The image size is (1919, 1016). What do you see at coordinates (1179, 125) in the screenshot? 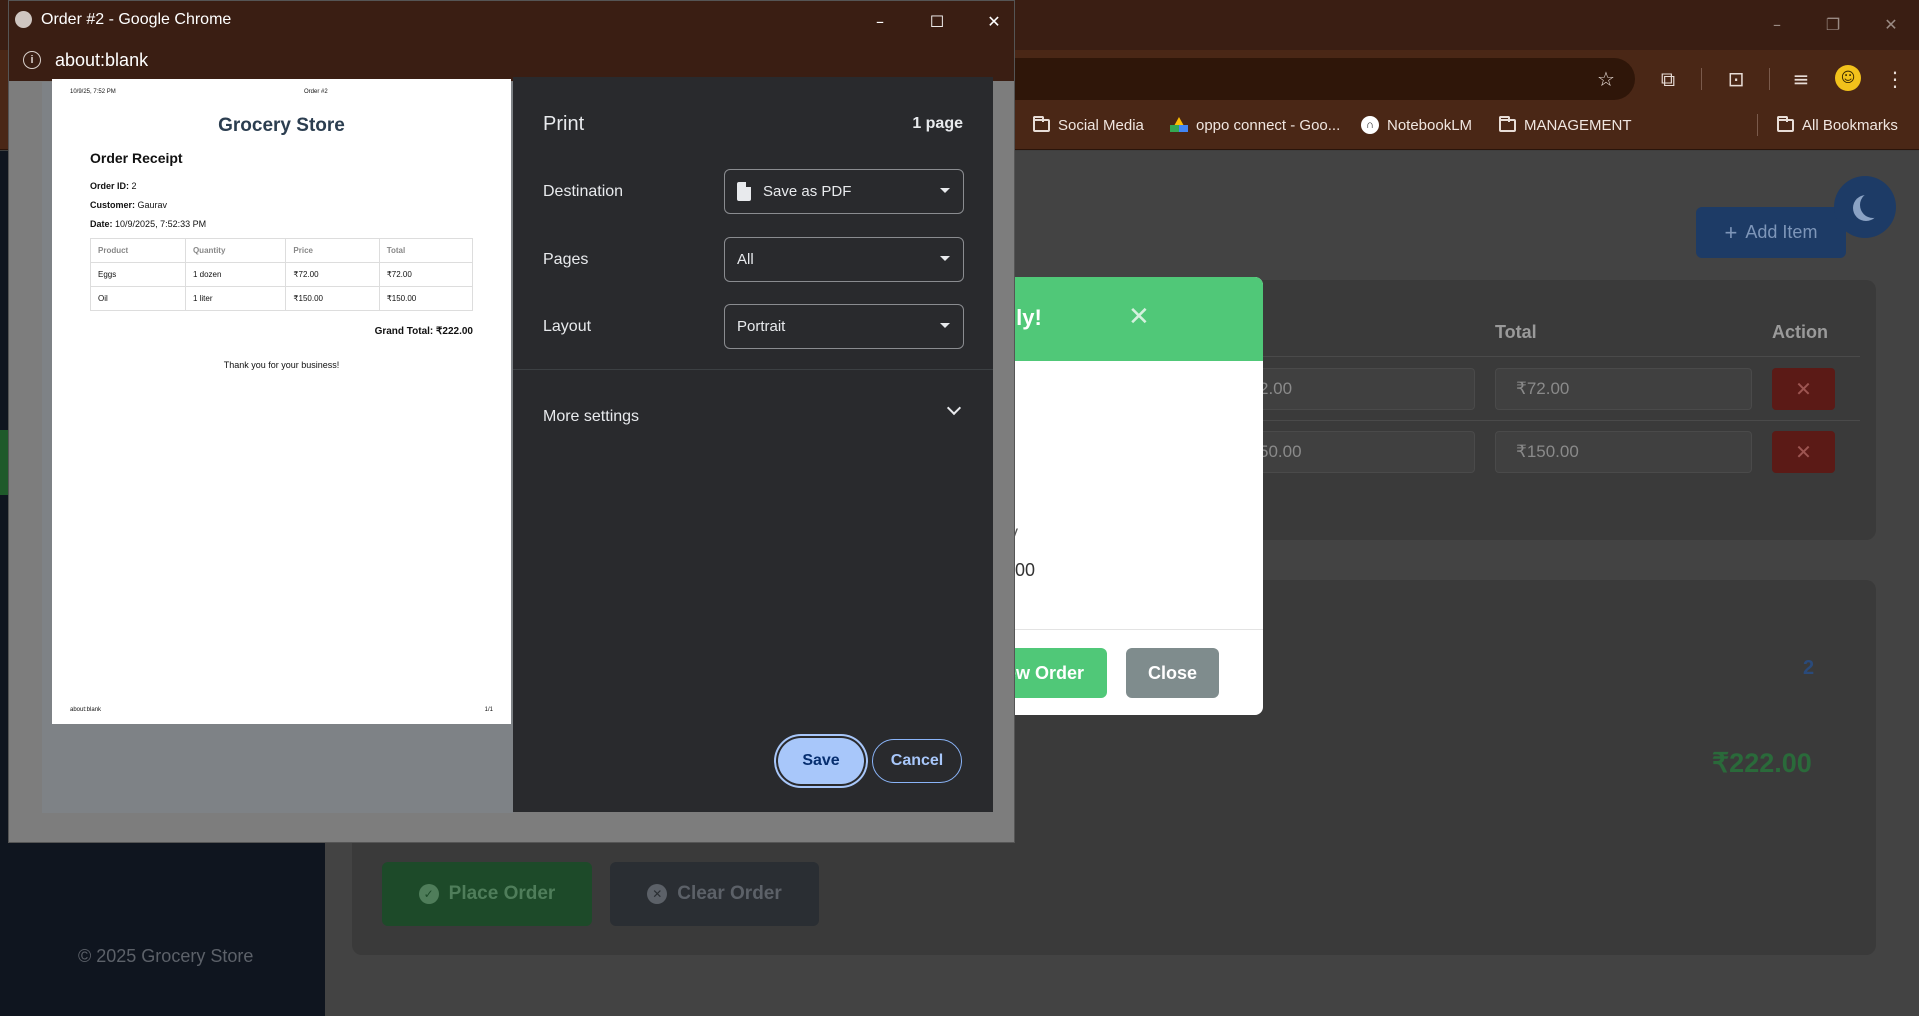
I see `google-drive-icon` at bounding box center [1179, 125].